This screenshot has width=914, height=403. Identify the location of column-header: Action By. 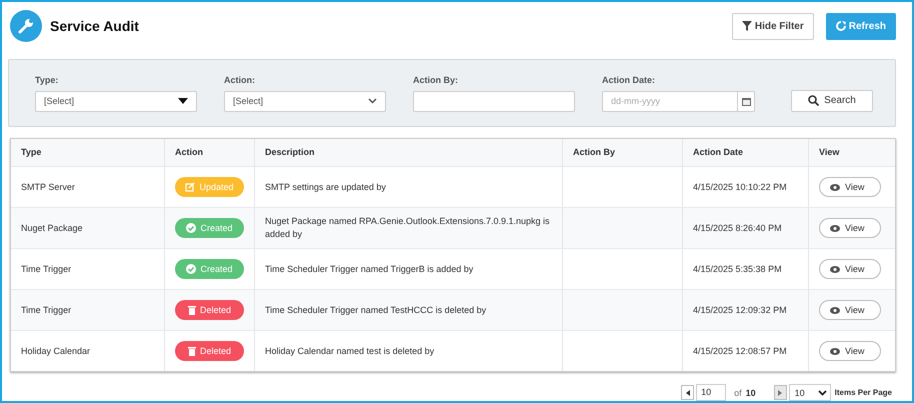
(622, 152).